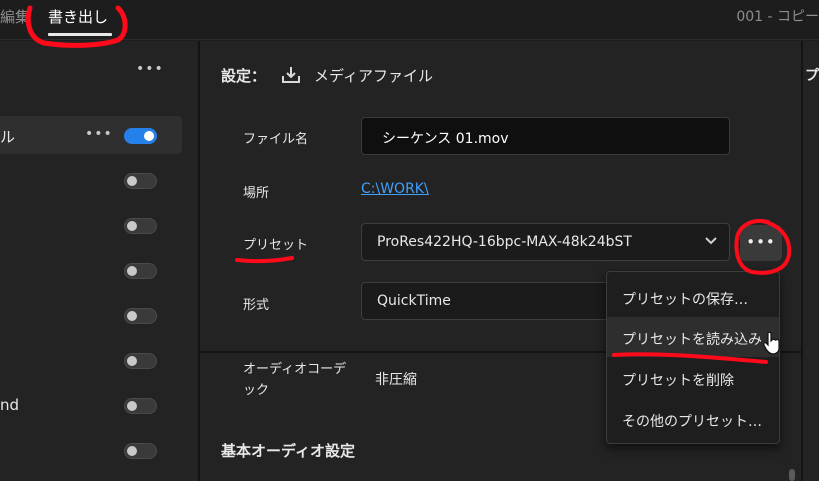 Image resolution: width=819 pixels, height=481 pixels. I want to click on basic-audio-heading: 基本オーディオ設定, so click(288, 451).